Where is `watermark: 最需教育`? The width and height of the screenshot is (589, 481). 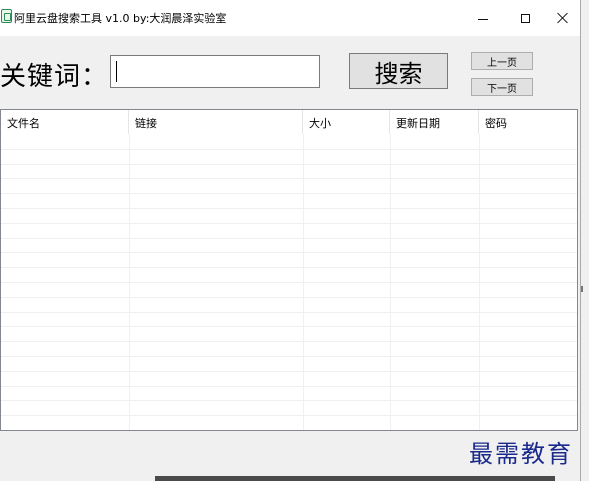 watermark: 最需教育 is located at coordinates (521, 454).